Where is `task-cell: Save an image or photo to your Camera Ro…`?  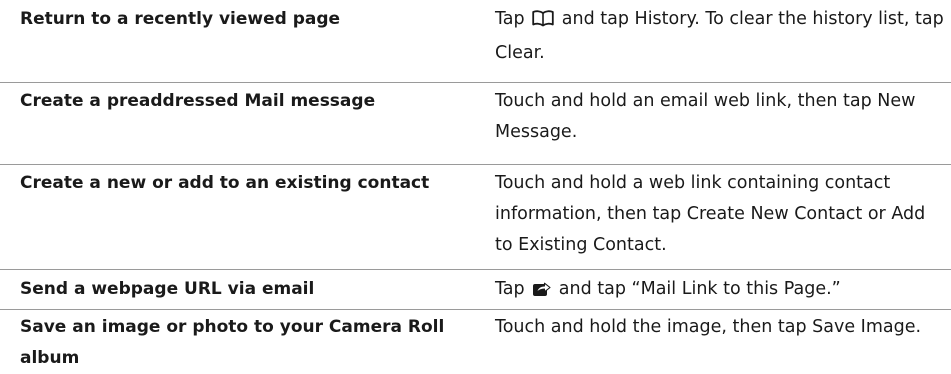 task-cell: Save an image or photo to your Camera Ro… is located at coordinates (232, 342).